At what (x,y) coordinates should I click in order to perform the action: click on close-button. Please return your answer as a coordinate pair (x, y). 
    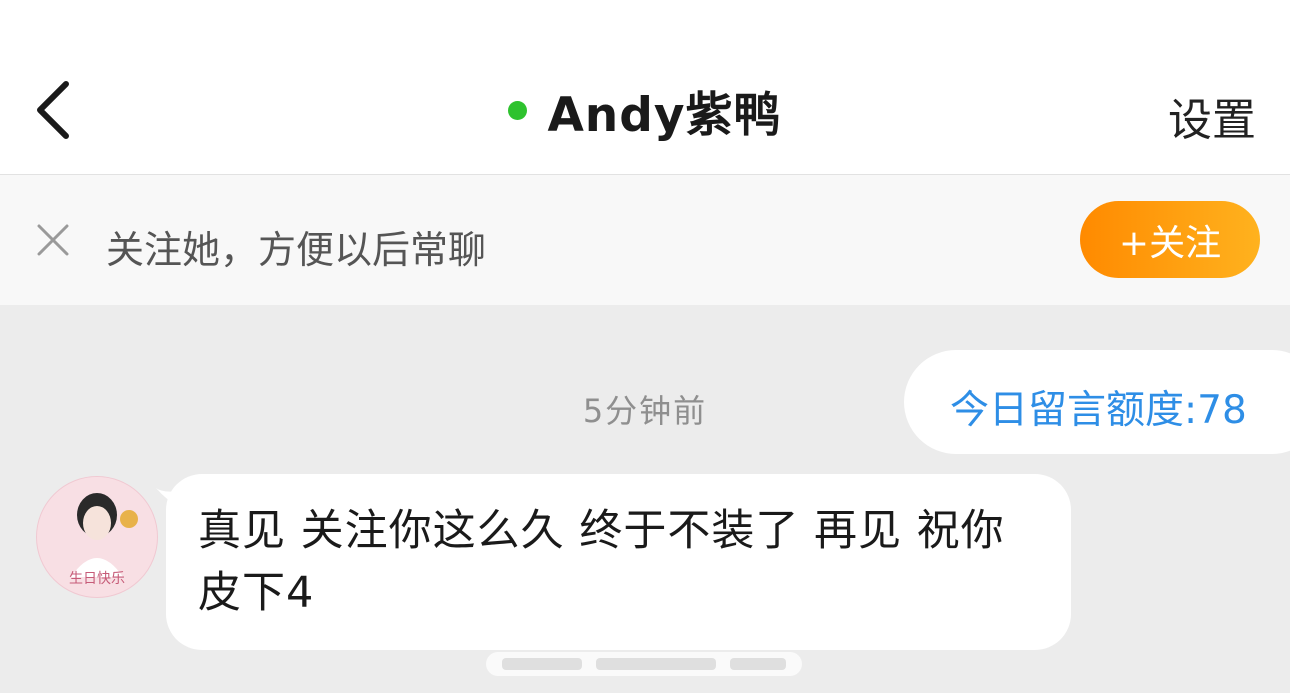
    Looking at the image, I should click on (53, 240).